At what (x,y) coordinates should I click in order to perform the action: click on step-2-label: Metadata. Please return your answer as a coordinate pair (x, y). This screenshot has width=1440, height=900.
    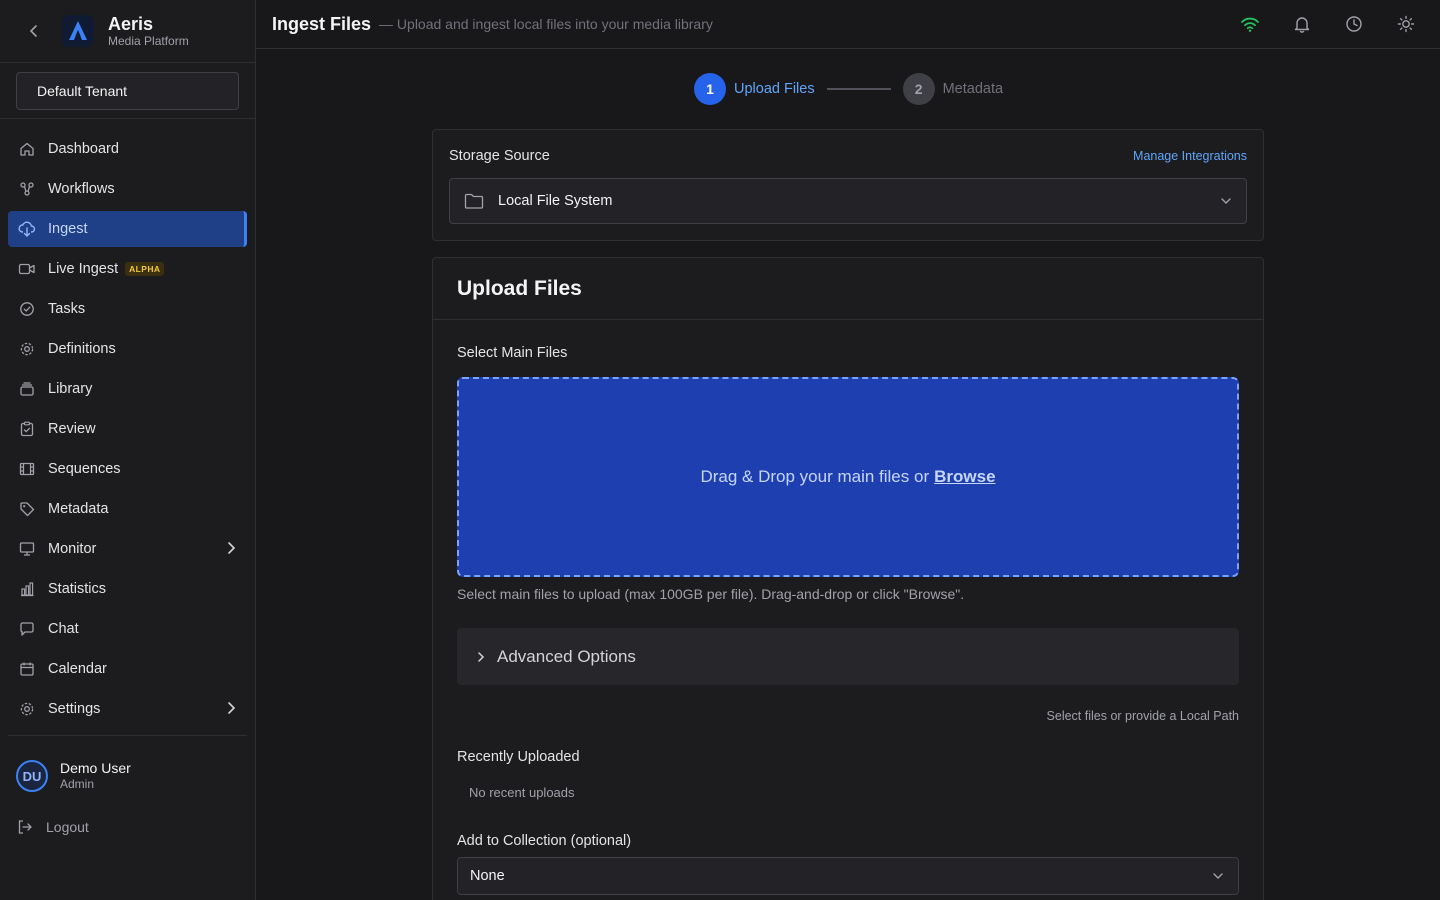
    Looking at the image, I should click on (973, 89).